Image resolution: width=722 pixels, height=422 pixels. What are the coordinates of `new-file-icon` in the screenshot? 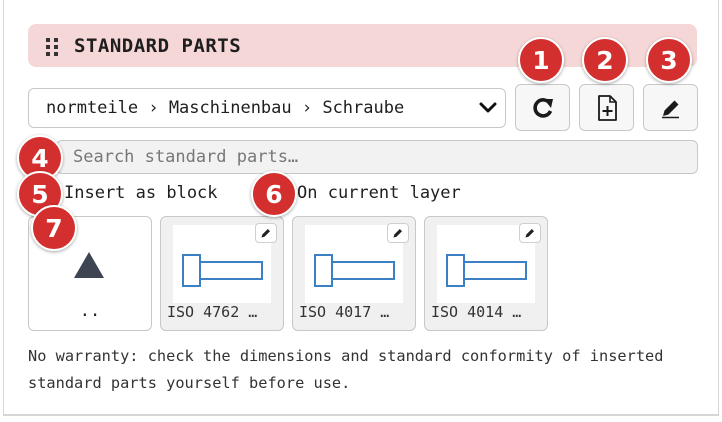 It's located at (607, 107).